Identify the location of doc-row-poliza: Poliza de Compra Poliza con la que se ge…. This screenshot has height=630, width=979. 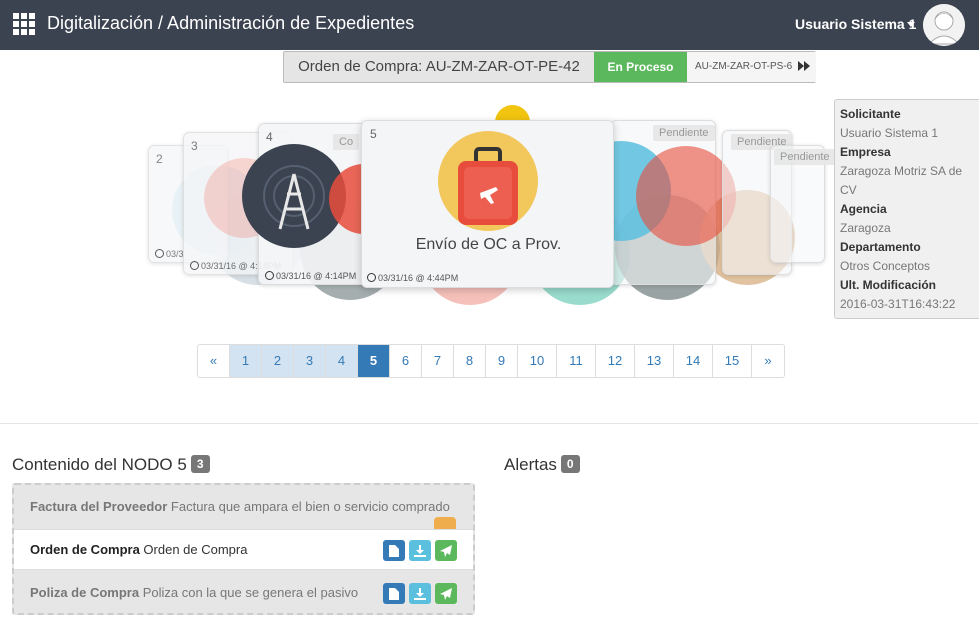
(243, 593).